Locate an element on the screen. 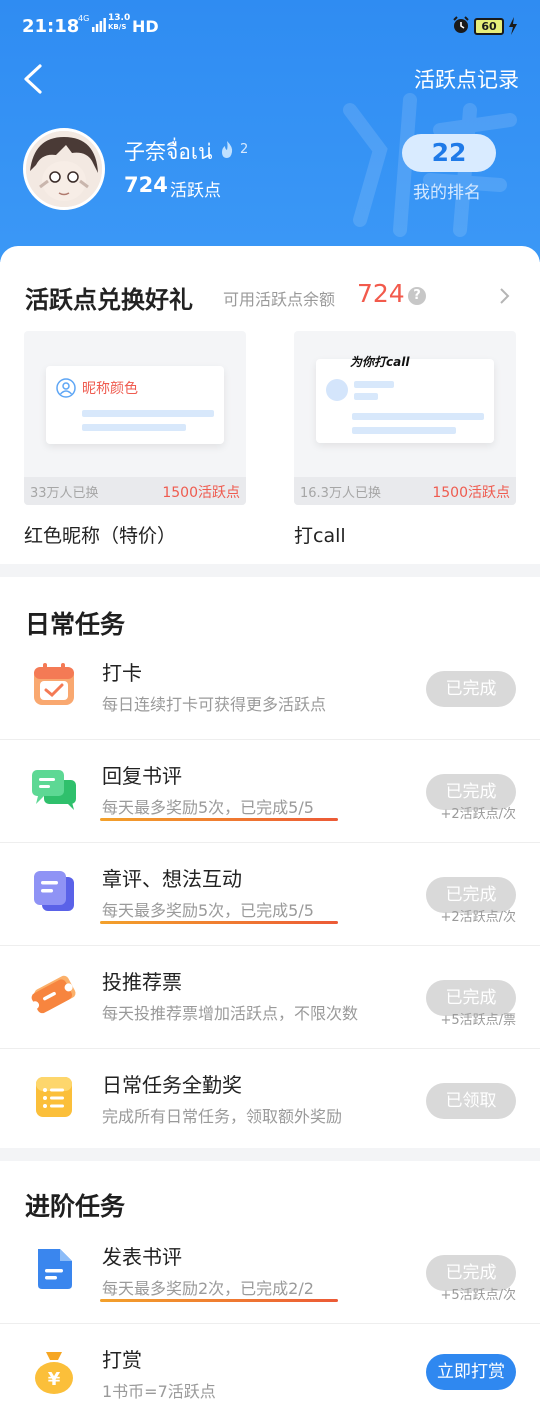  charging-icon is located at coordinates (513, 26).